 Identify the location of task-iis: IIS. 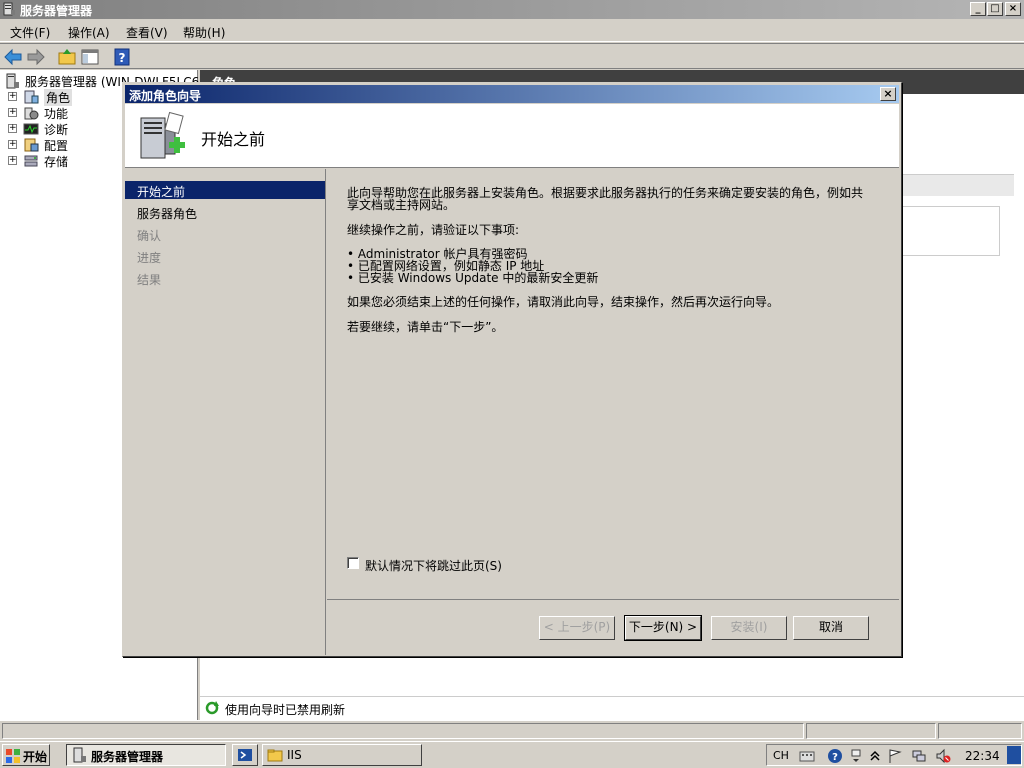
(342, 755).